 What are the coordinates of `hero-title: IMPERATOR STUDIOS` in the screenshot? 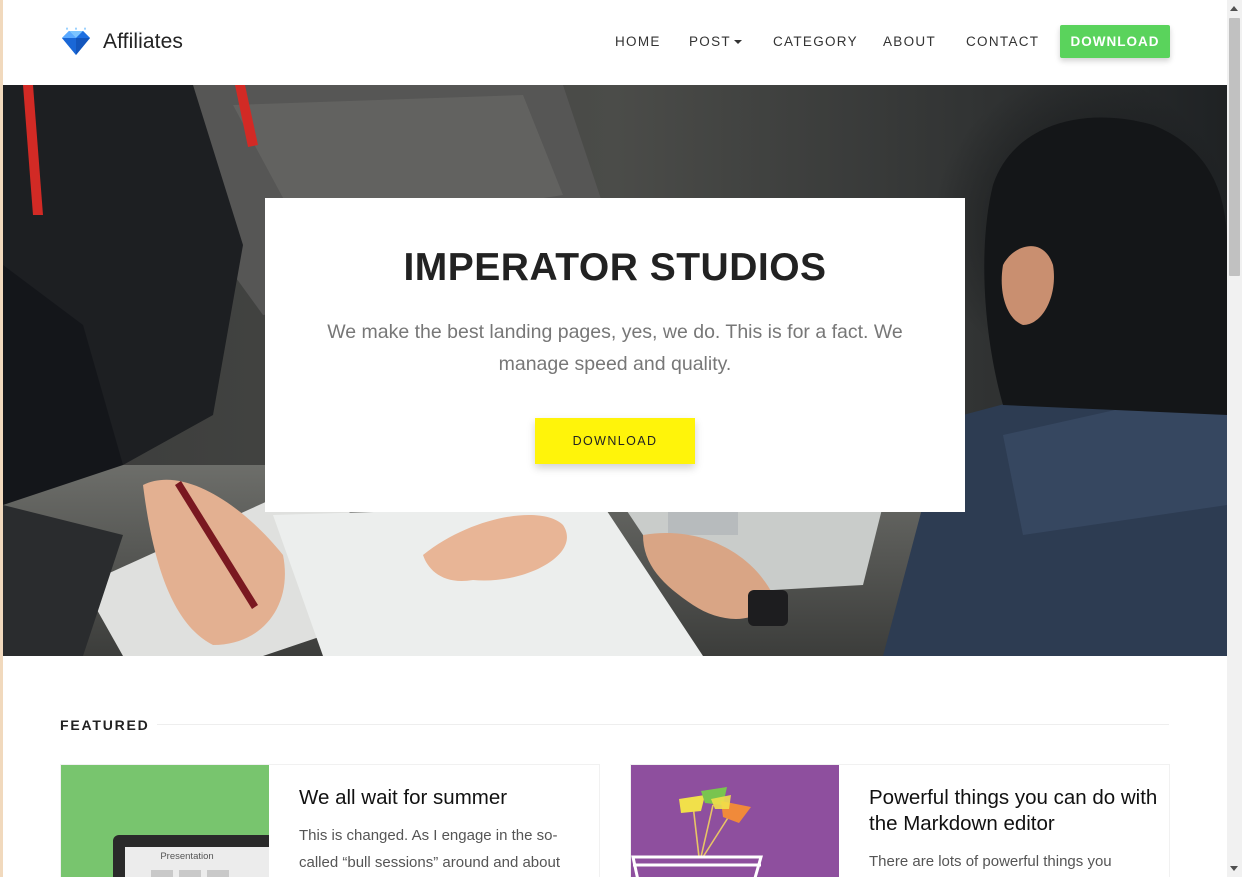 It's located at (615, 267).